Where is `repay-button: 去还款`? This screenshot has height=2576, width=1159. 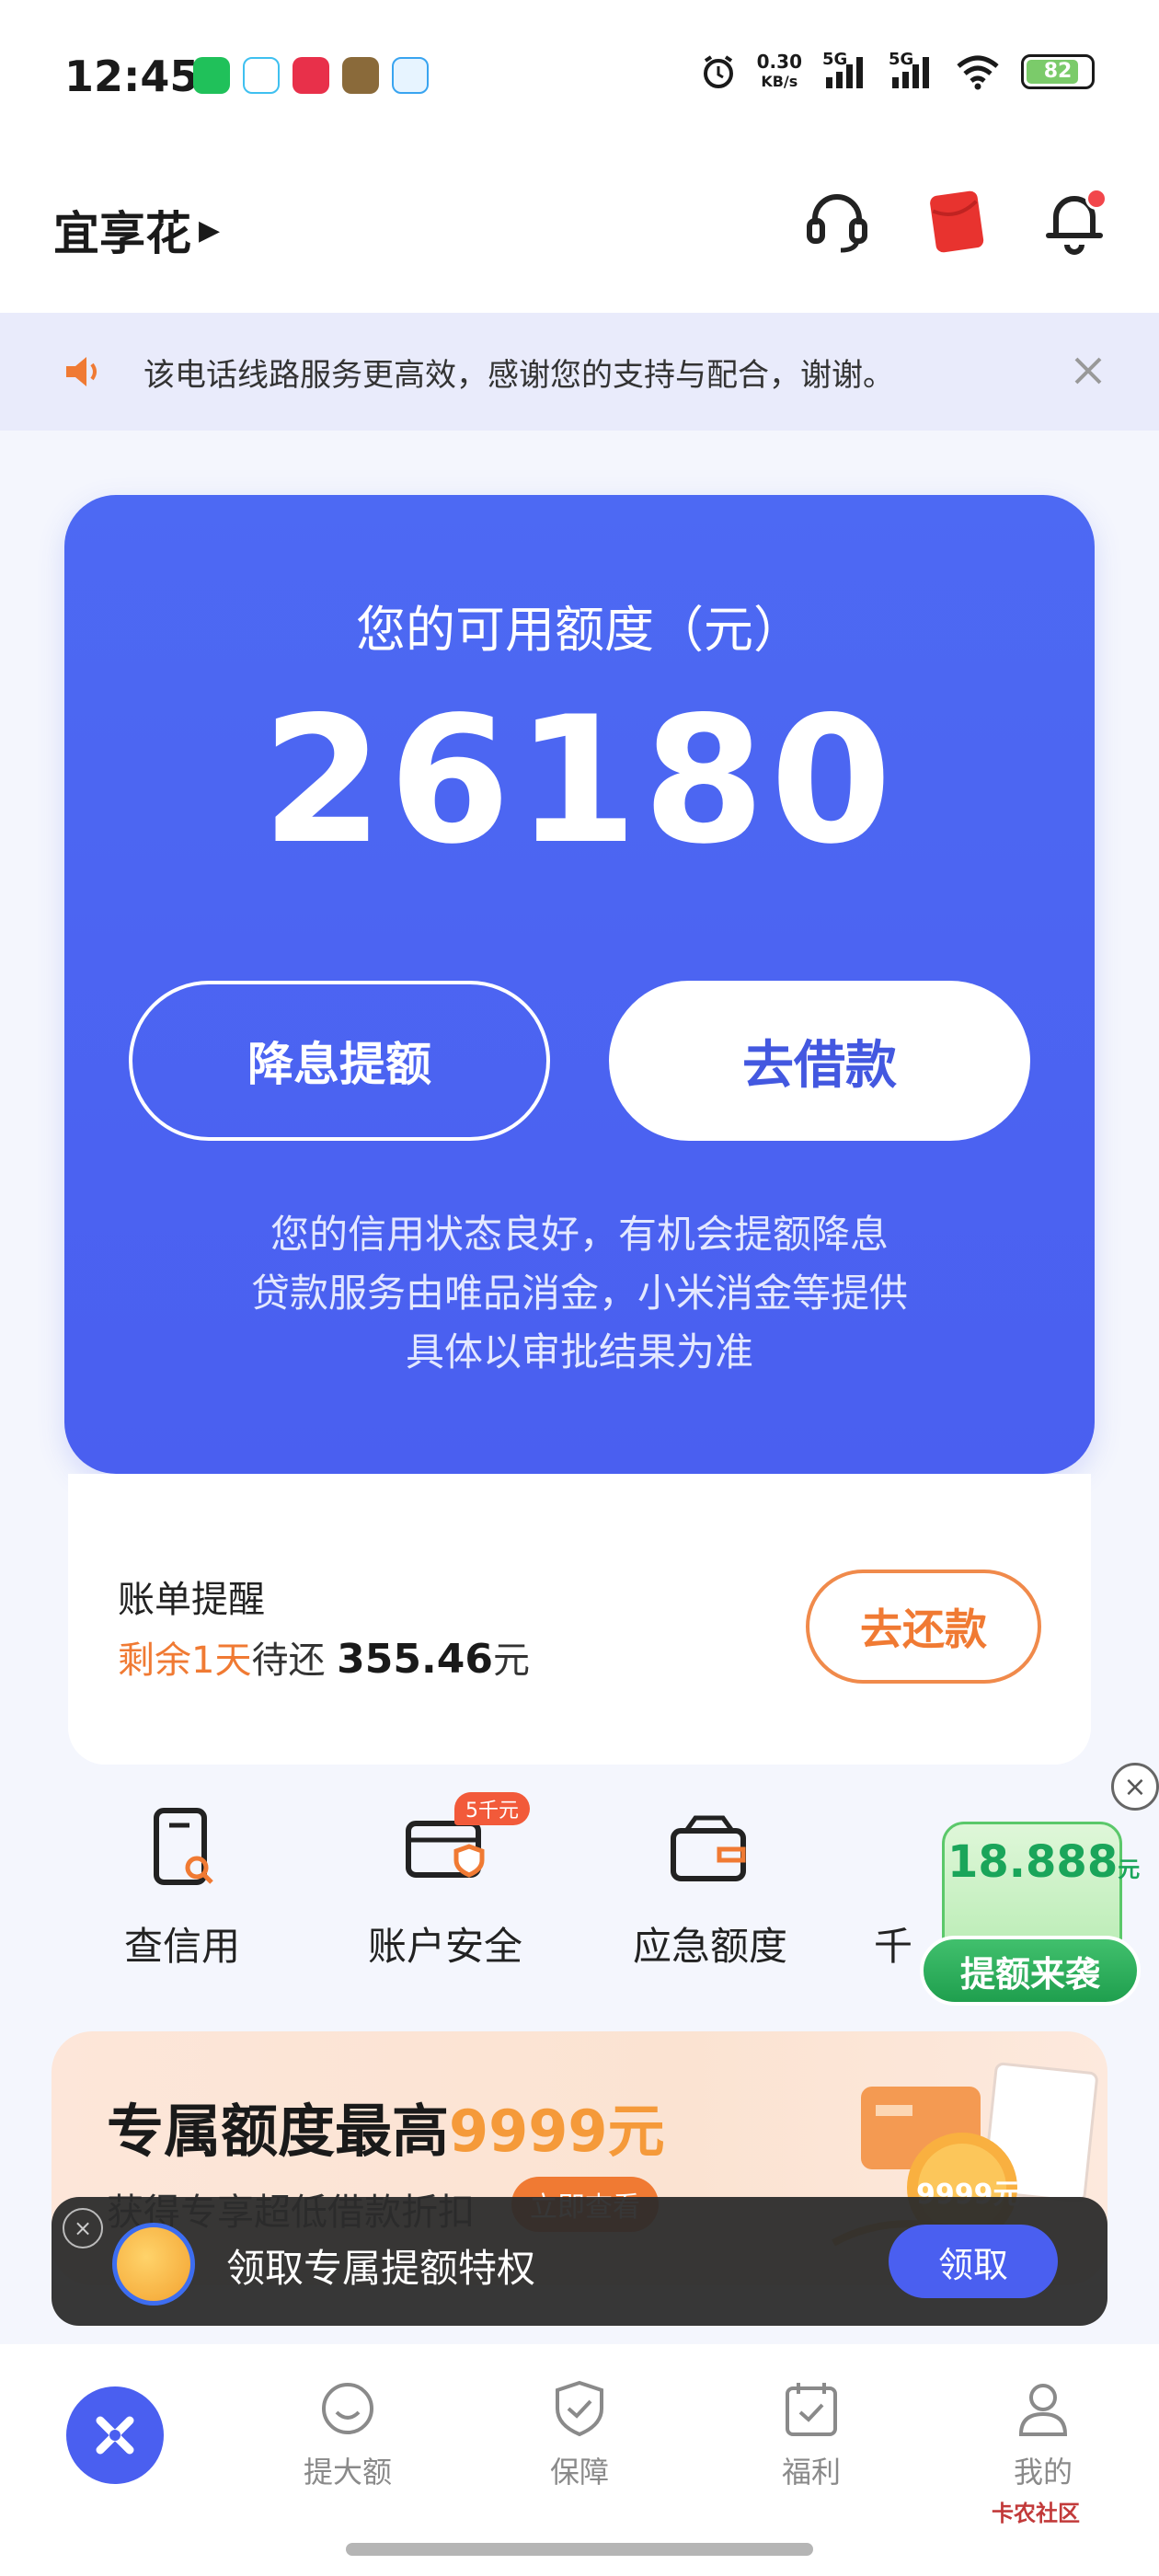 repay-button: 去还款 is located at coordinates (923, 1627).